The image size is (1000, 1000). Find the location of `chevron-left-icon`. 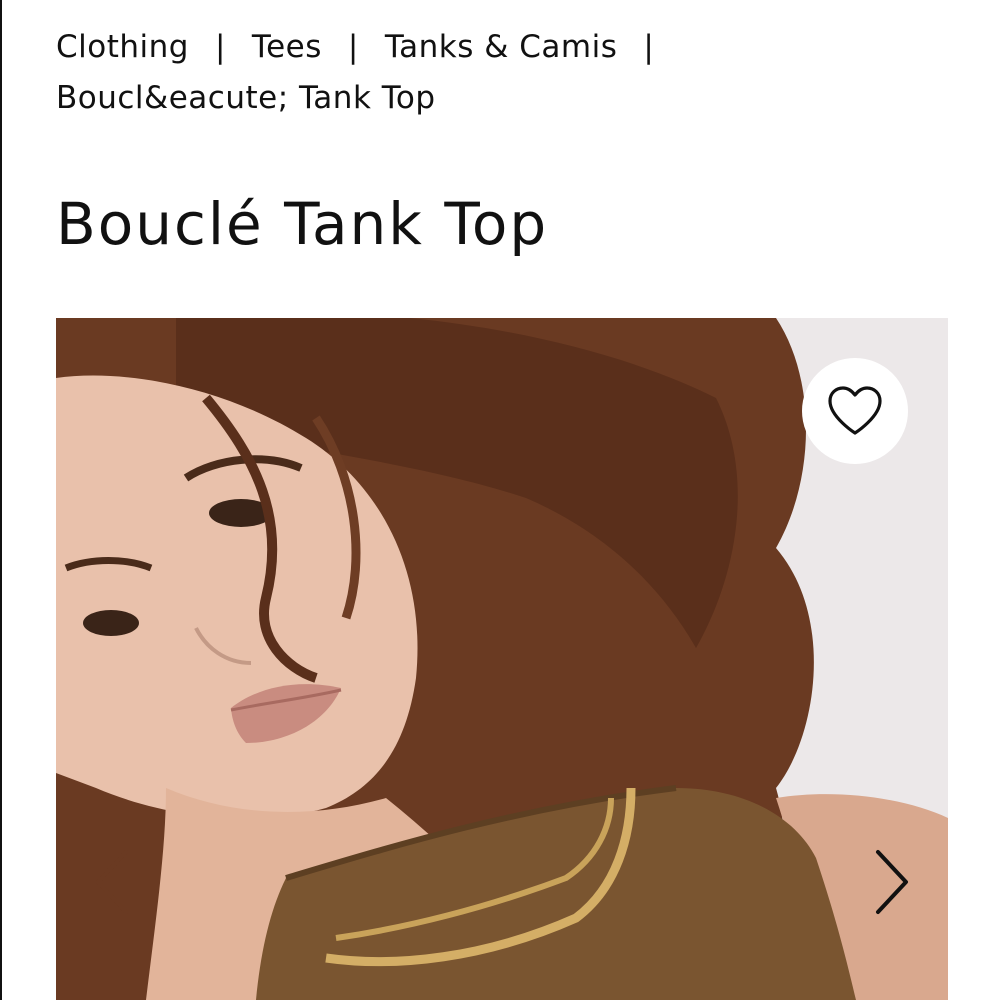

chevron-left-icon is located at coordinates (112, 882).